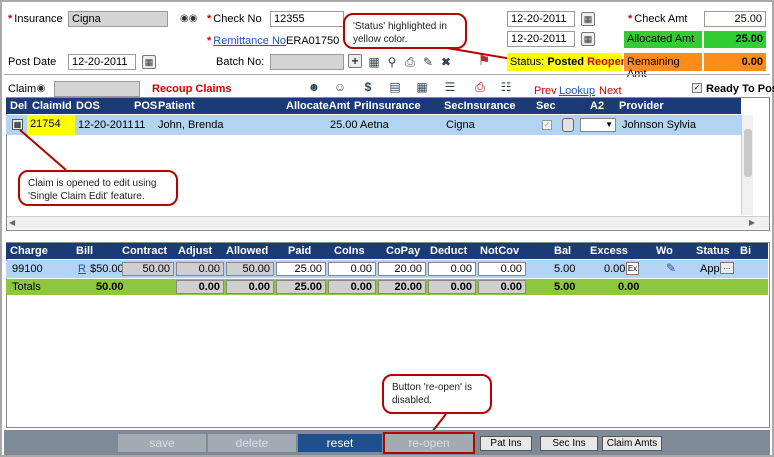 Image resolution: width=774 pixels, height=457 pixels. Describe the element at coordinates (547, 125) in the screenshot. I see `sec-checkbox: ✓` at that location.